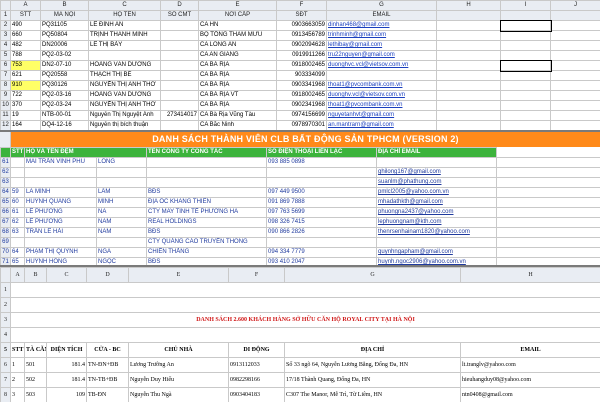  I want to click on cell: 090 866 2826, so click(322, 233).